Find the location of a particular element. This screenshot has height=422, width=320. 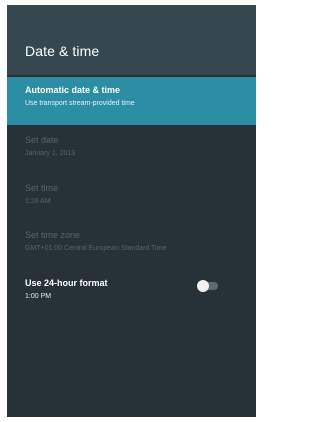

setting-subtitle: 1:00 PM is located at coordinates (38, 296).